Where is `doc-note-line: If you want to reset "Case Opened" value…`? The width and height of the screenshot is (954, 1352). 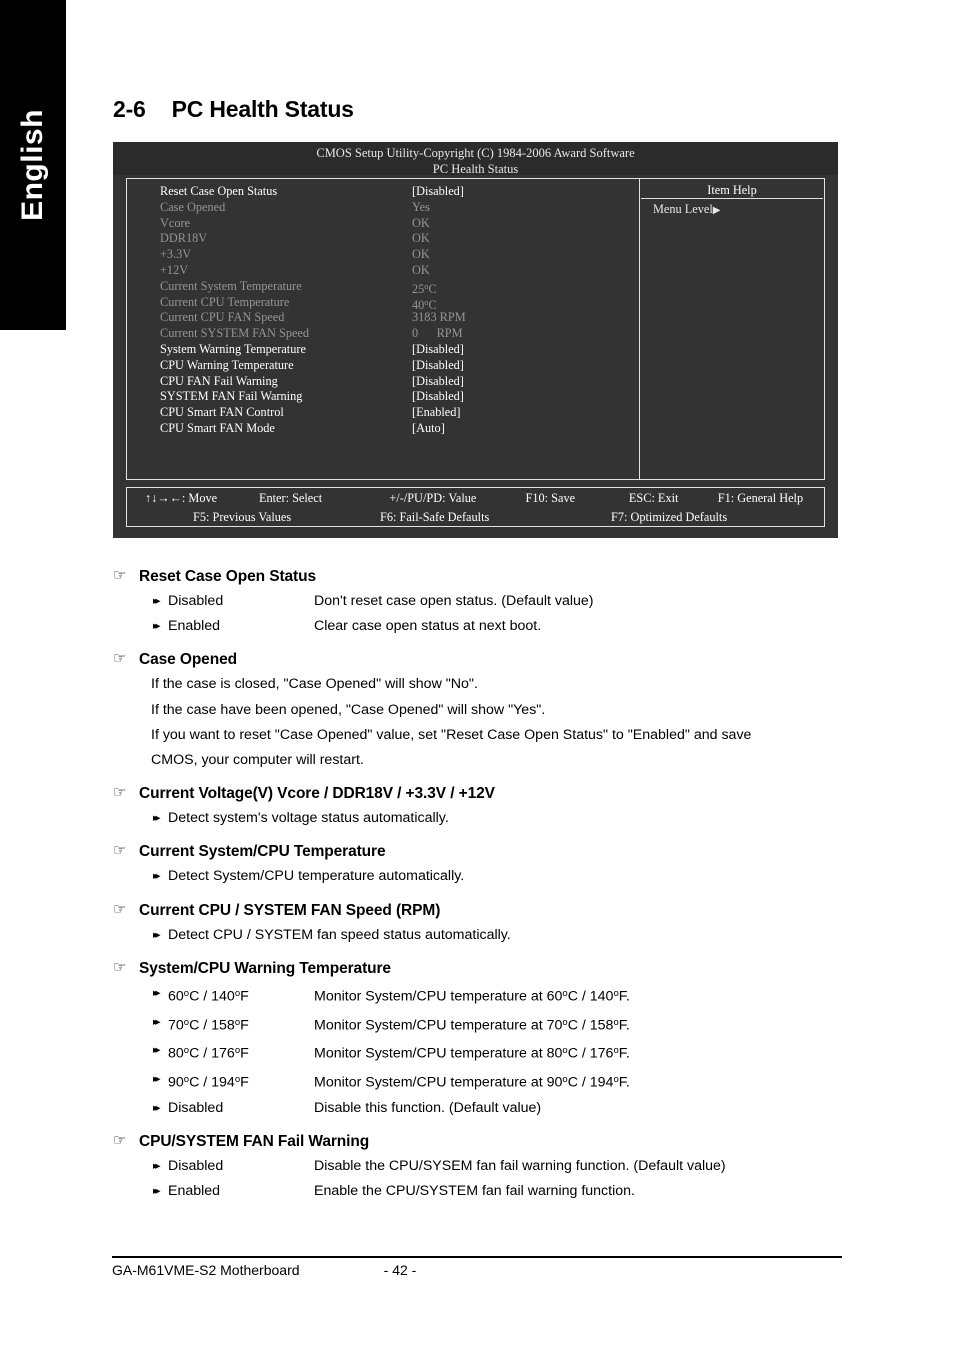 doc-note-line: If you want to reset "Case Opened" value… is located at coordinates (451, 734).